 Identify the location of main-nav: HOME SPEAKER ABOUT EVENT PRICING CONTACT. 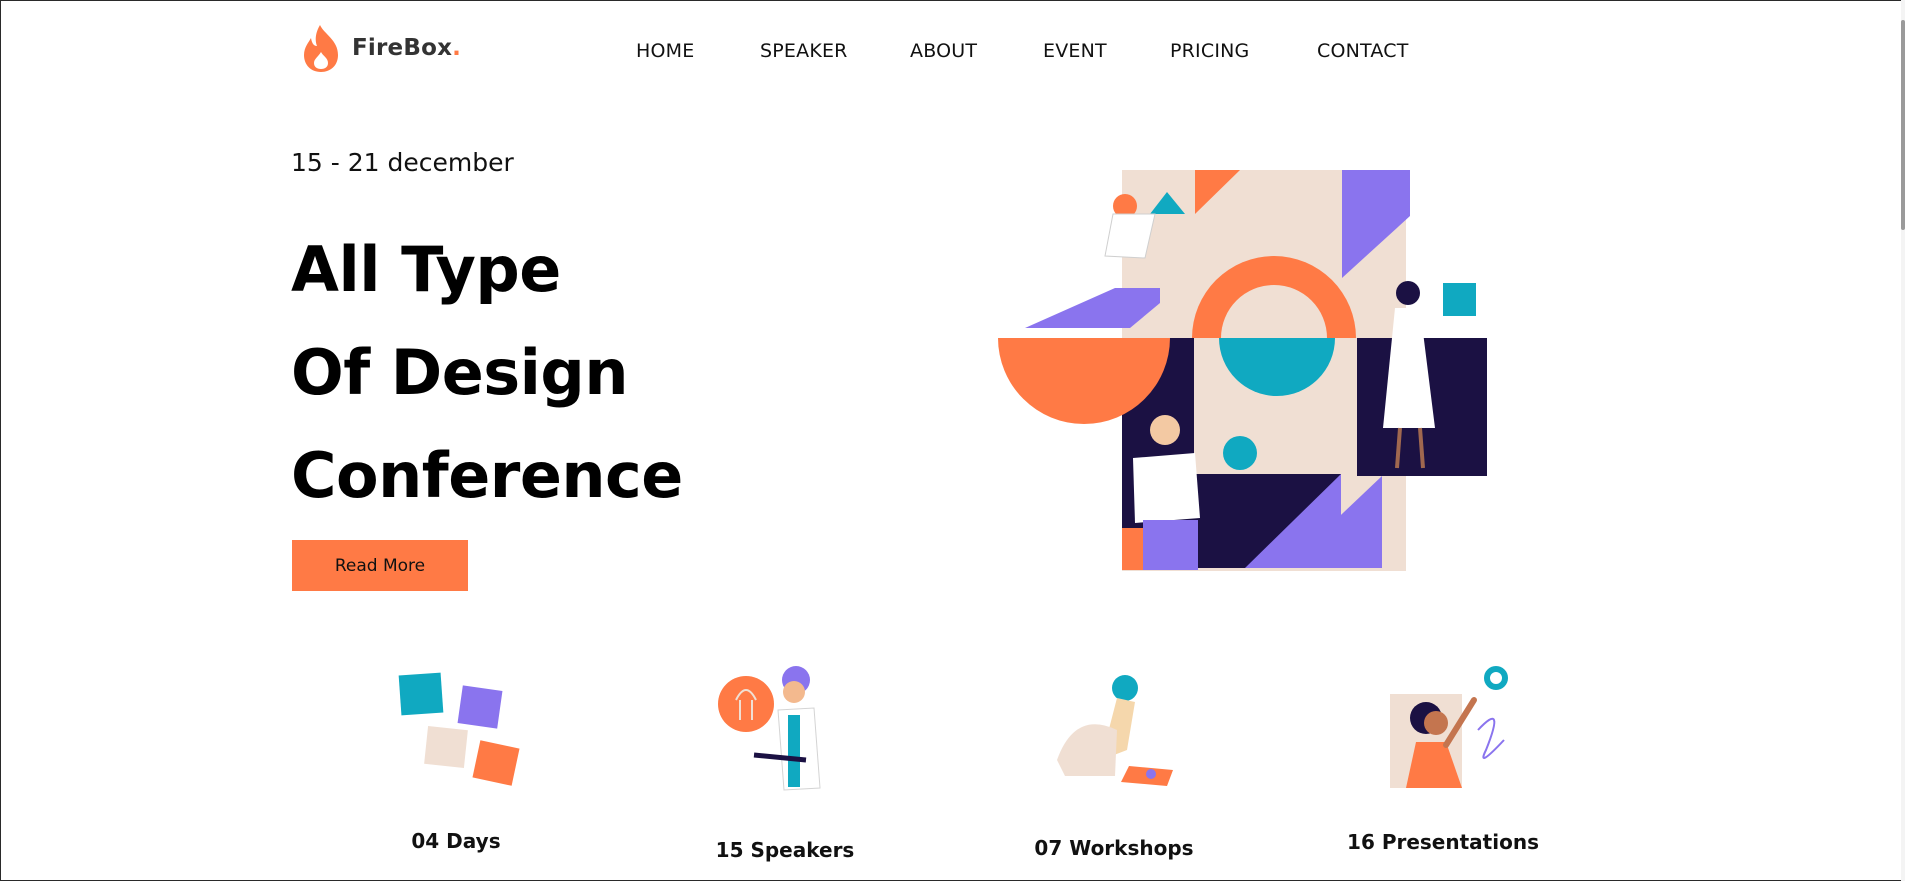
(952, 53).